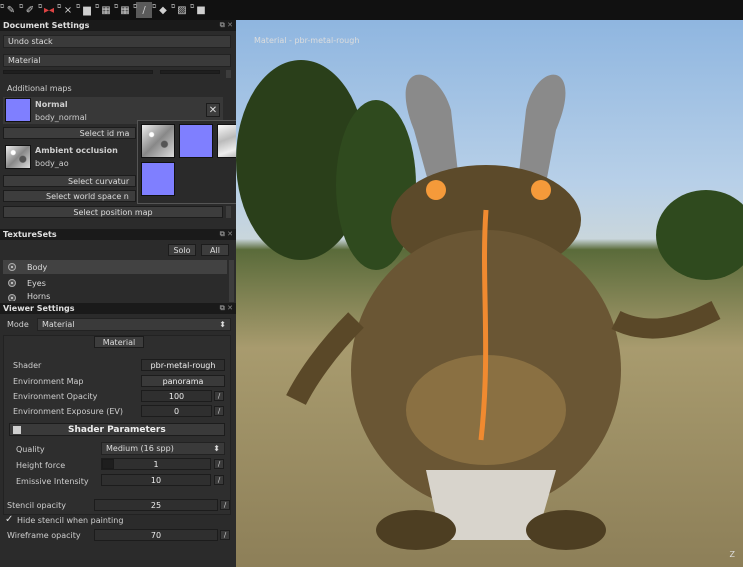  What do you see at coordinates (117, 41) in the screenshot?
I see `undo-stack-field: Undo stack` at bounding box center [117, 41].